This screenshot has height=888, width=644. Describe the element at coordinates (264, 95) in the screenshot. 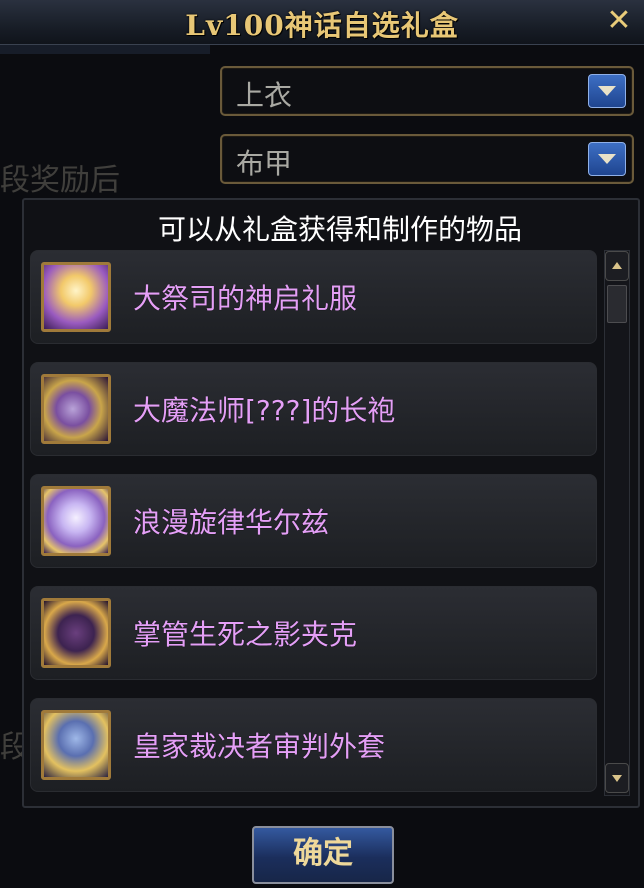

I see `slot-select-value: 上衣` at that location.